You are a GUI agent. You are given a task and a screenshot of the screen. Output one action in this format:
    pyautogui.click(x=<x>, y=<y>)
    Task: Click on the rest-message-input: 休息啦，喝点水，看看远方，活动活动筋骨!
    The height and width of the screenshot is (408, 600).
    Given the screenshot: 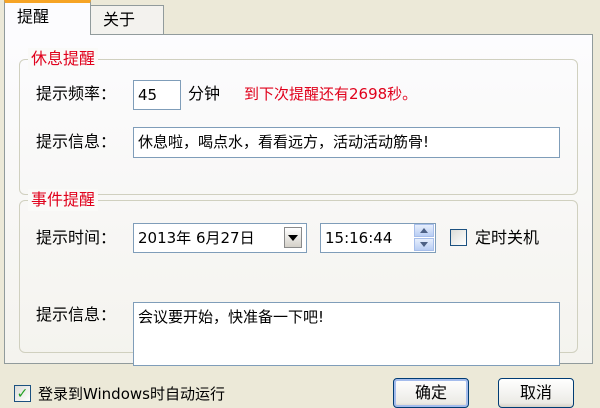 What is the action you would take?
    pyautogui.click(x=346, y=142)
    